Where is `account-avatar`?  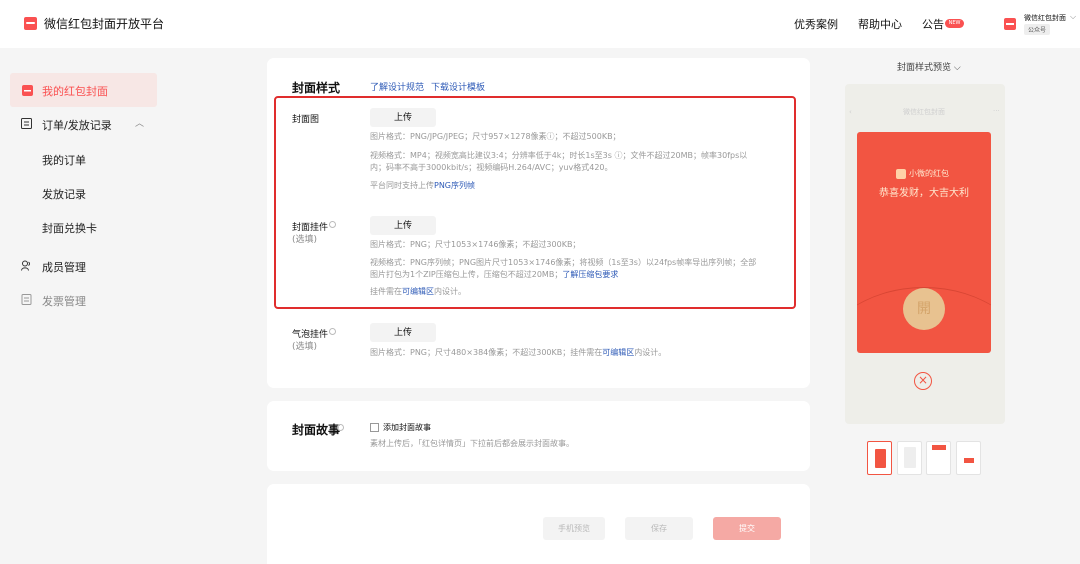
account-avatar is located at coordinates (1010, 24).